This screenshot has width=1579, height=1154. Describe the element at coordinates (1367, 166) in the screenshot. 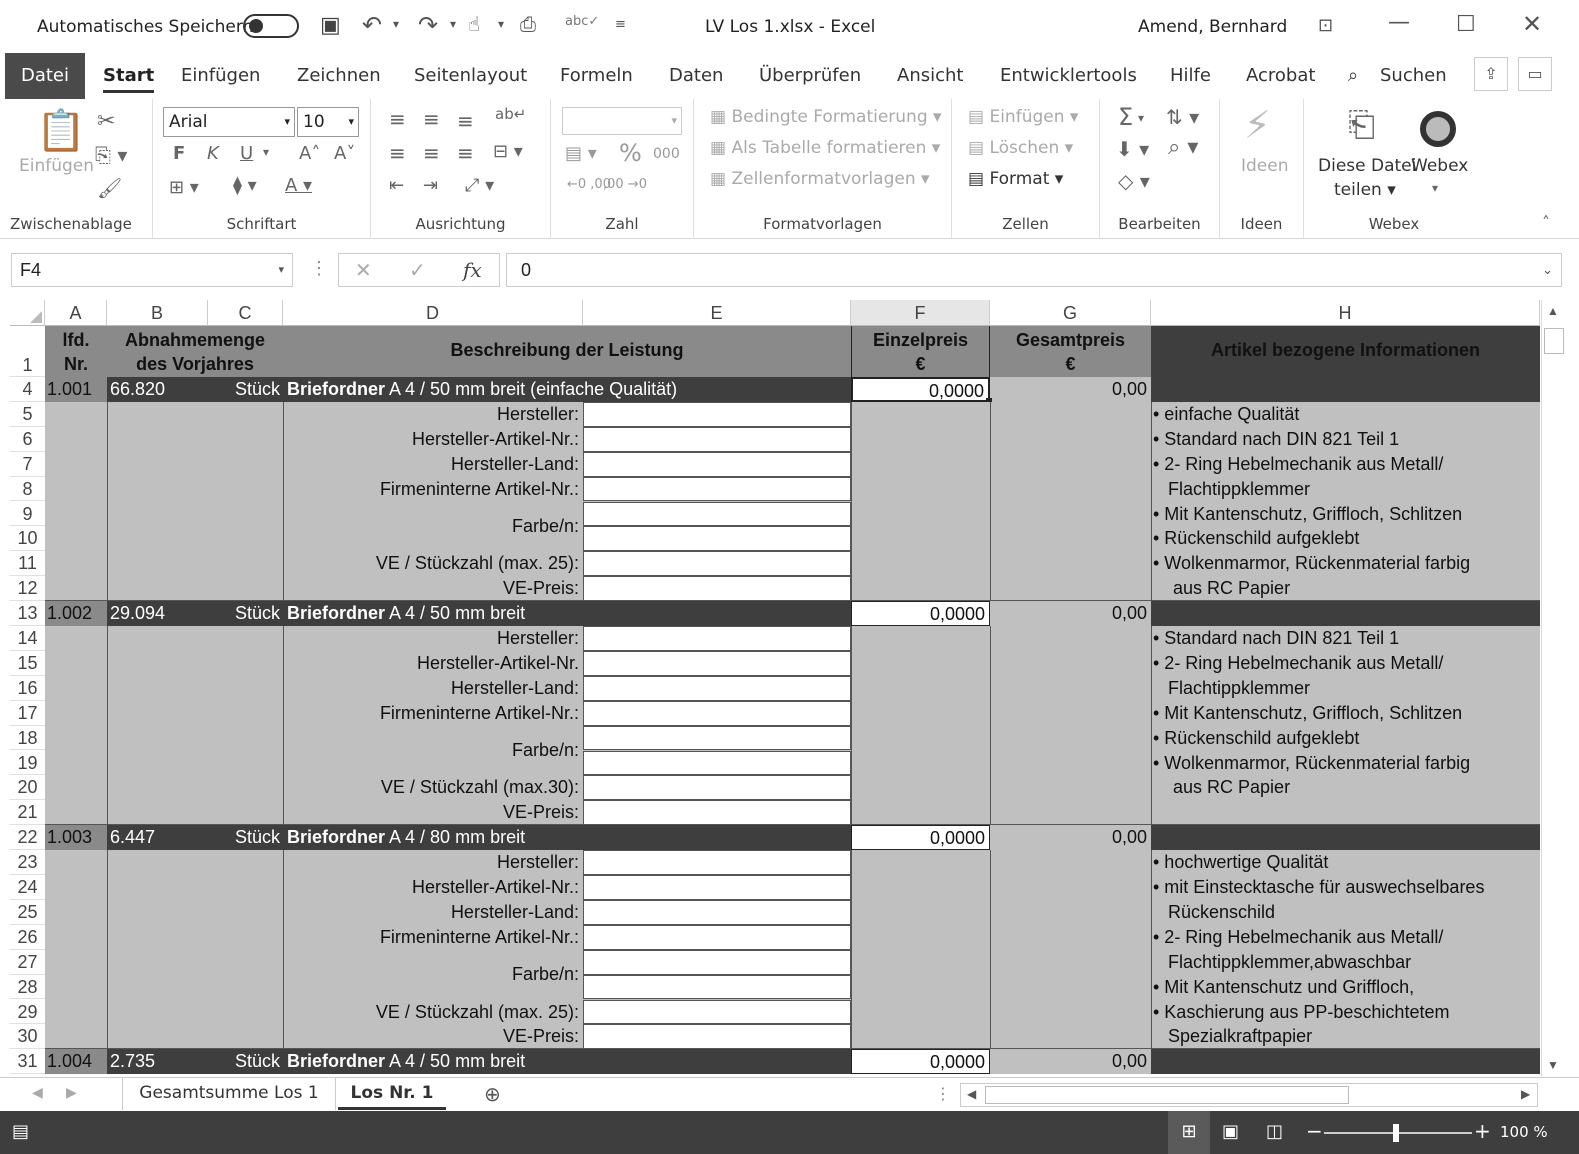

I see `share-file-line1: Diese Datei` at that location.